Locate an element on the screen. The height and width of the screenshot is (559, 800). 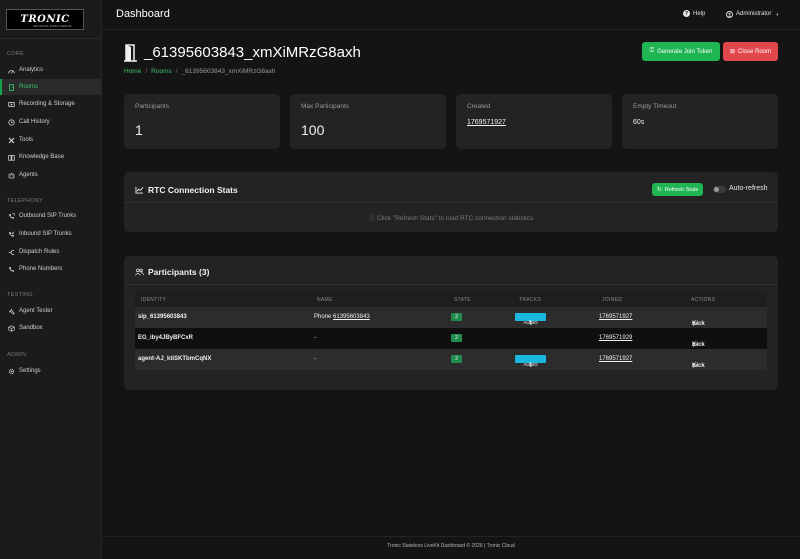
stat-label: Participants is located at coordinates (152, 106).